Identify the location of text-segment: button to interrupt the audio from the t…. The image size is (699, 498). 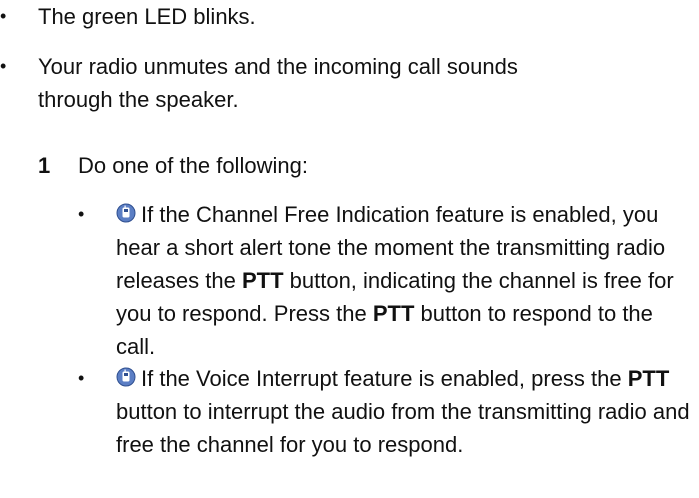
(403, 428).